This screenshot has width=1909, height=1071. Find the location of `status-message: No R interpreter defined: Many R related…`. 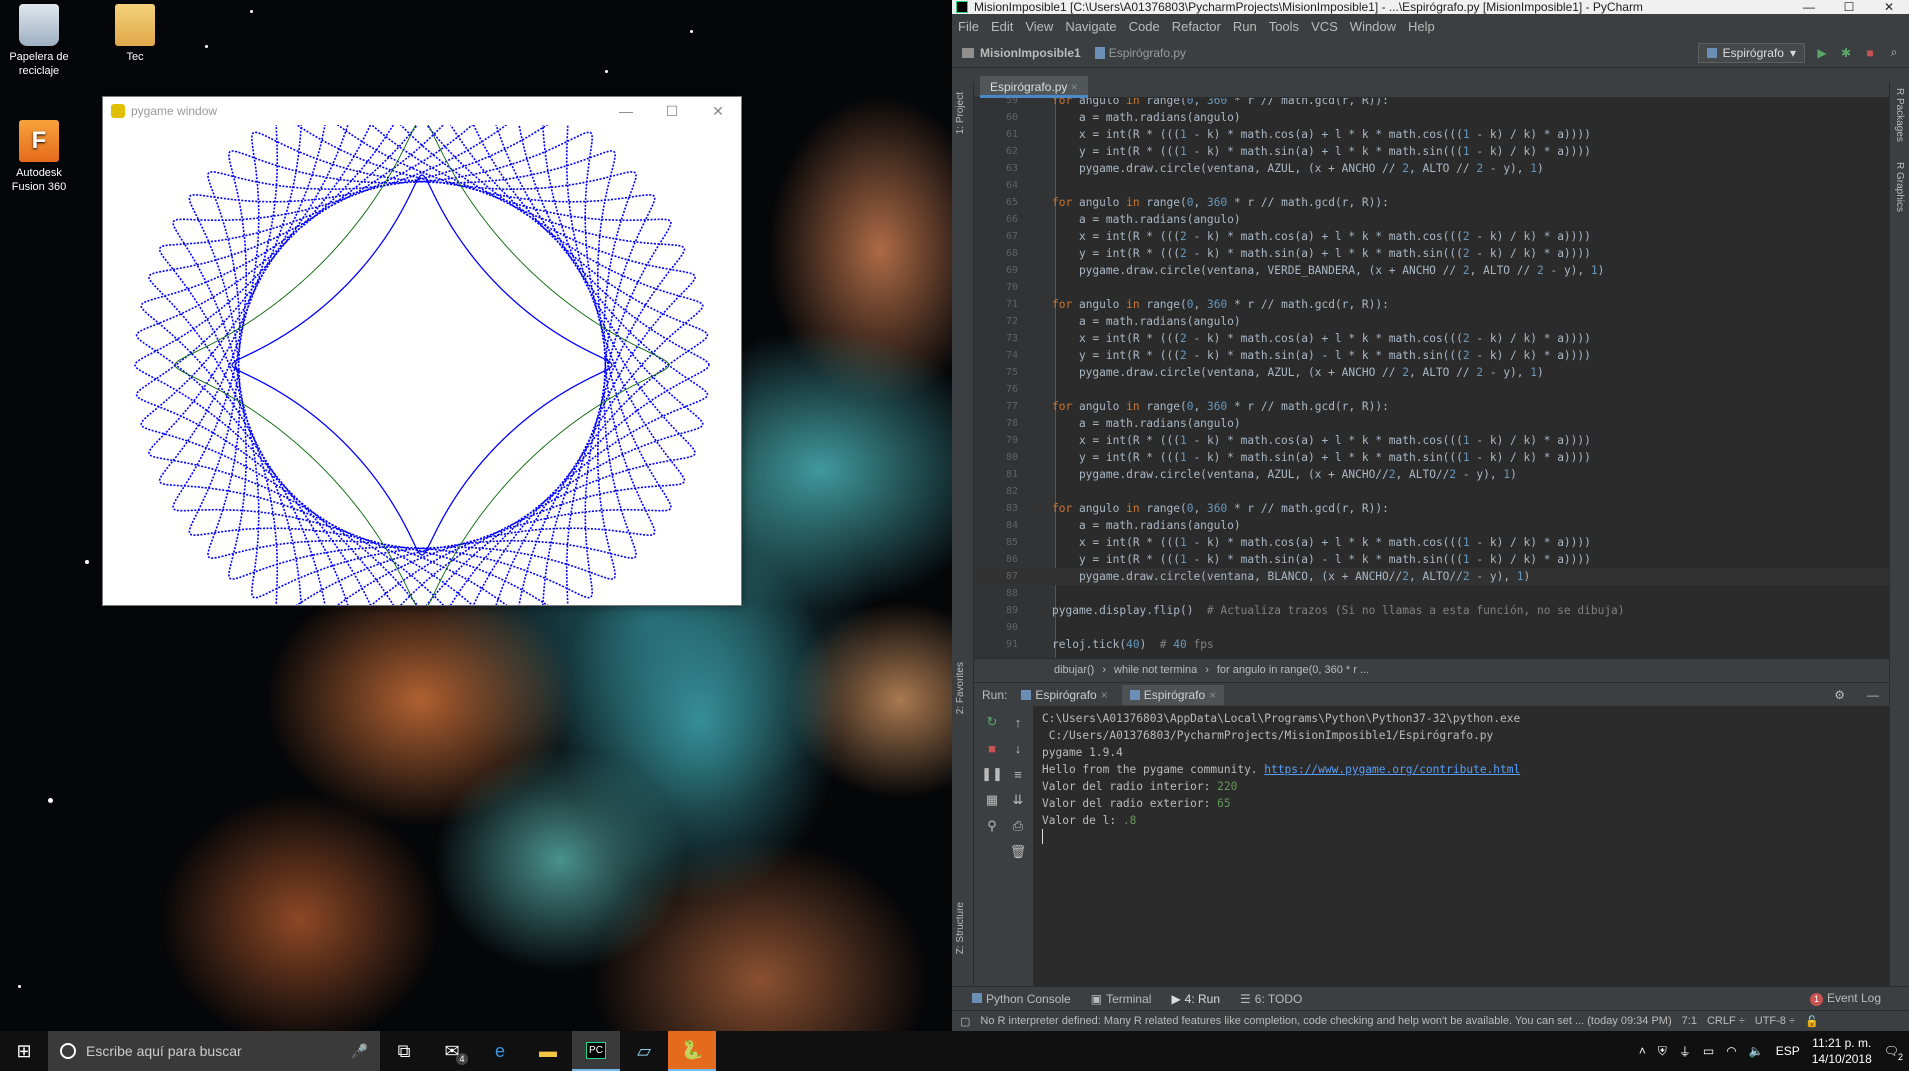

status-message: No R interpreter defined: Many R related… is located at coordinates (1325, 1021).